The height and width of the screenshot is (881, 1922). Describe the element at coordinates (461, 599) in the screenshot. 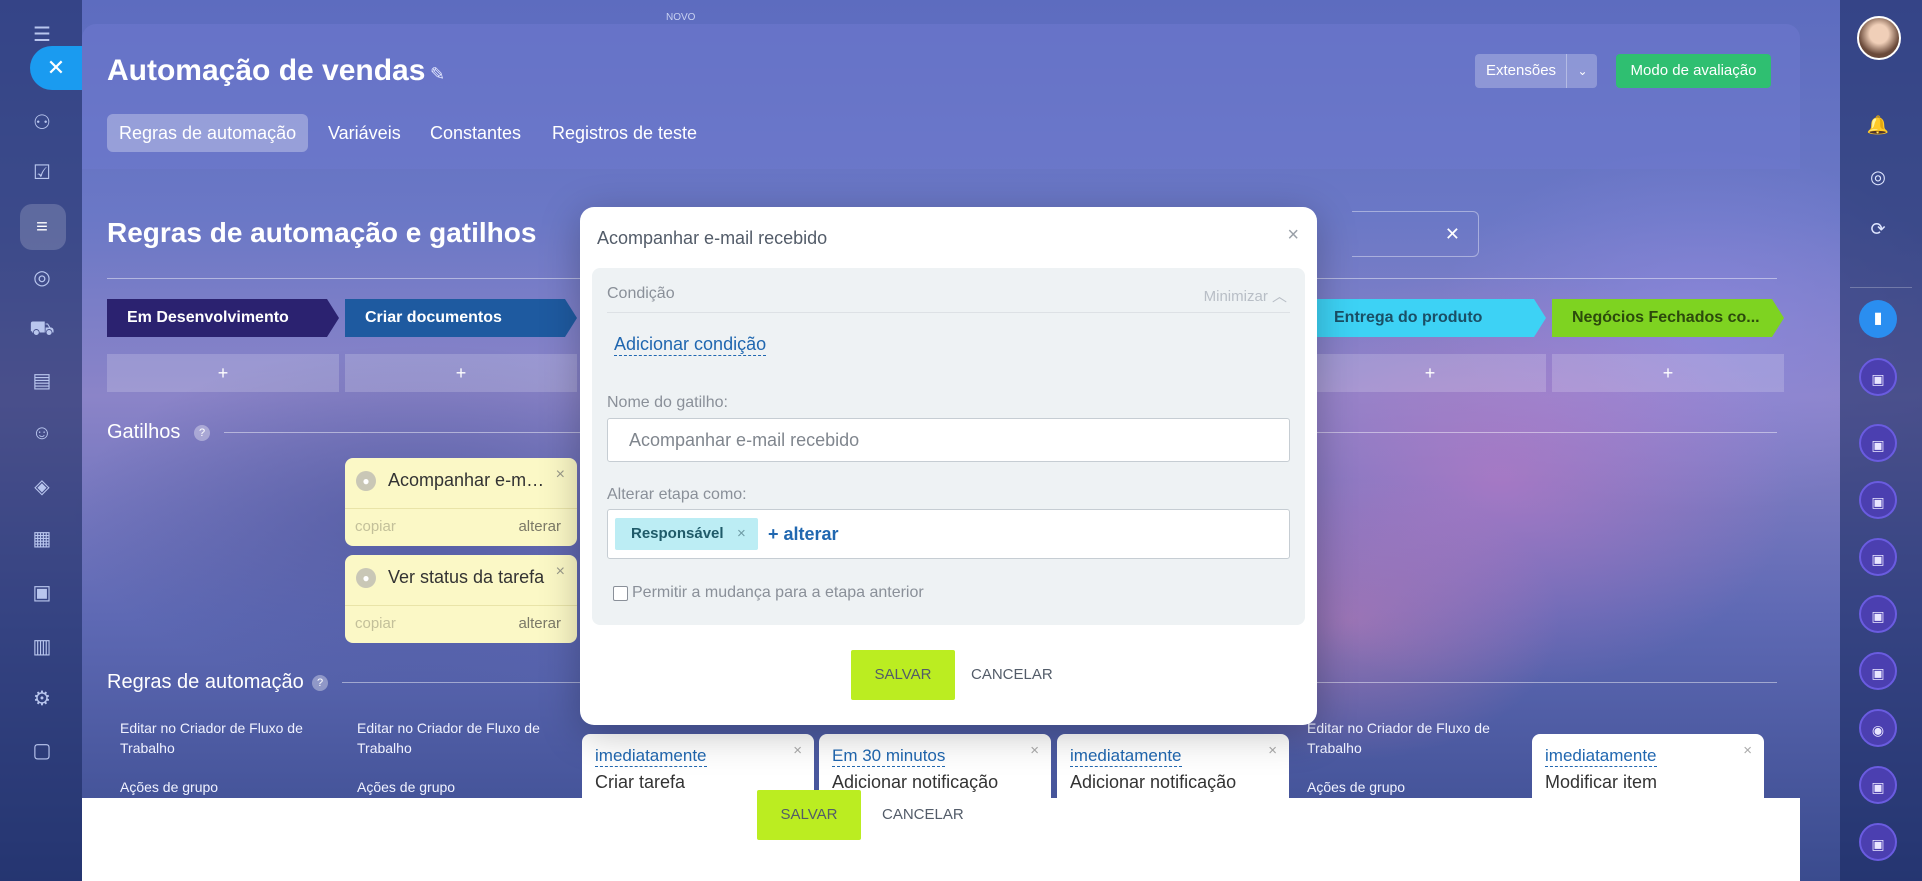

I see `trigger-card: ● Ver status da tarefa × copiar alterar` at that location.